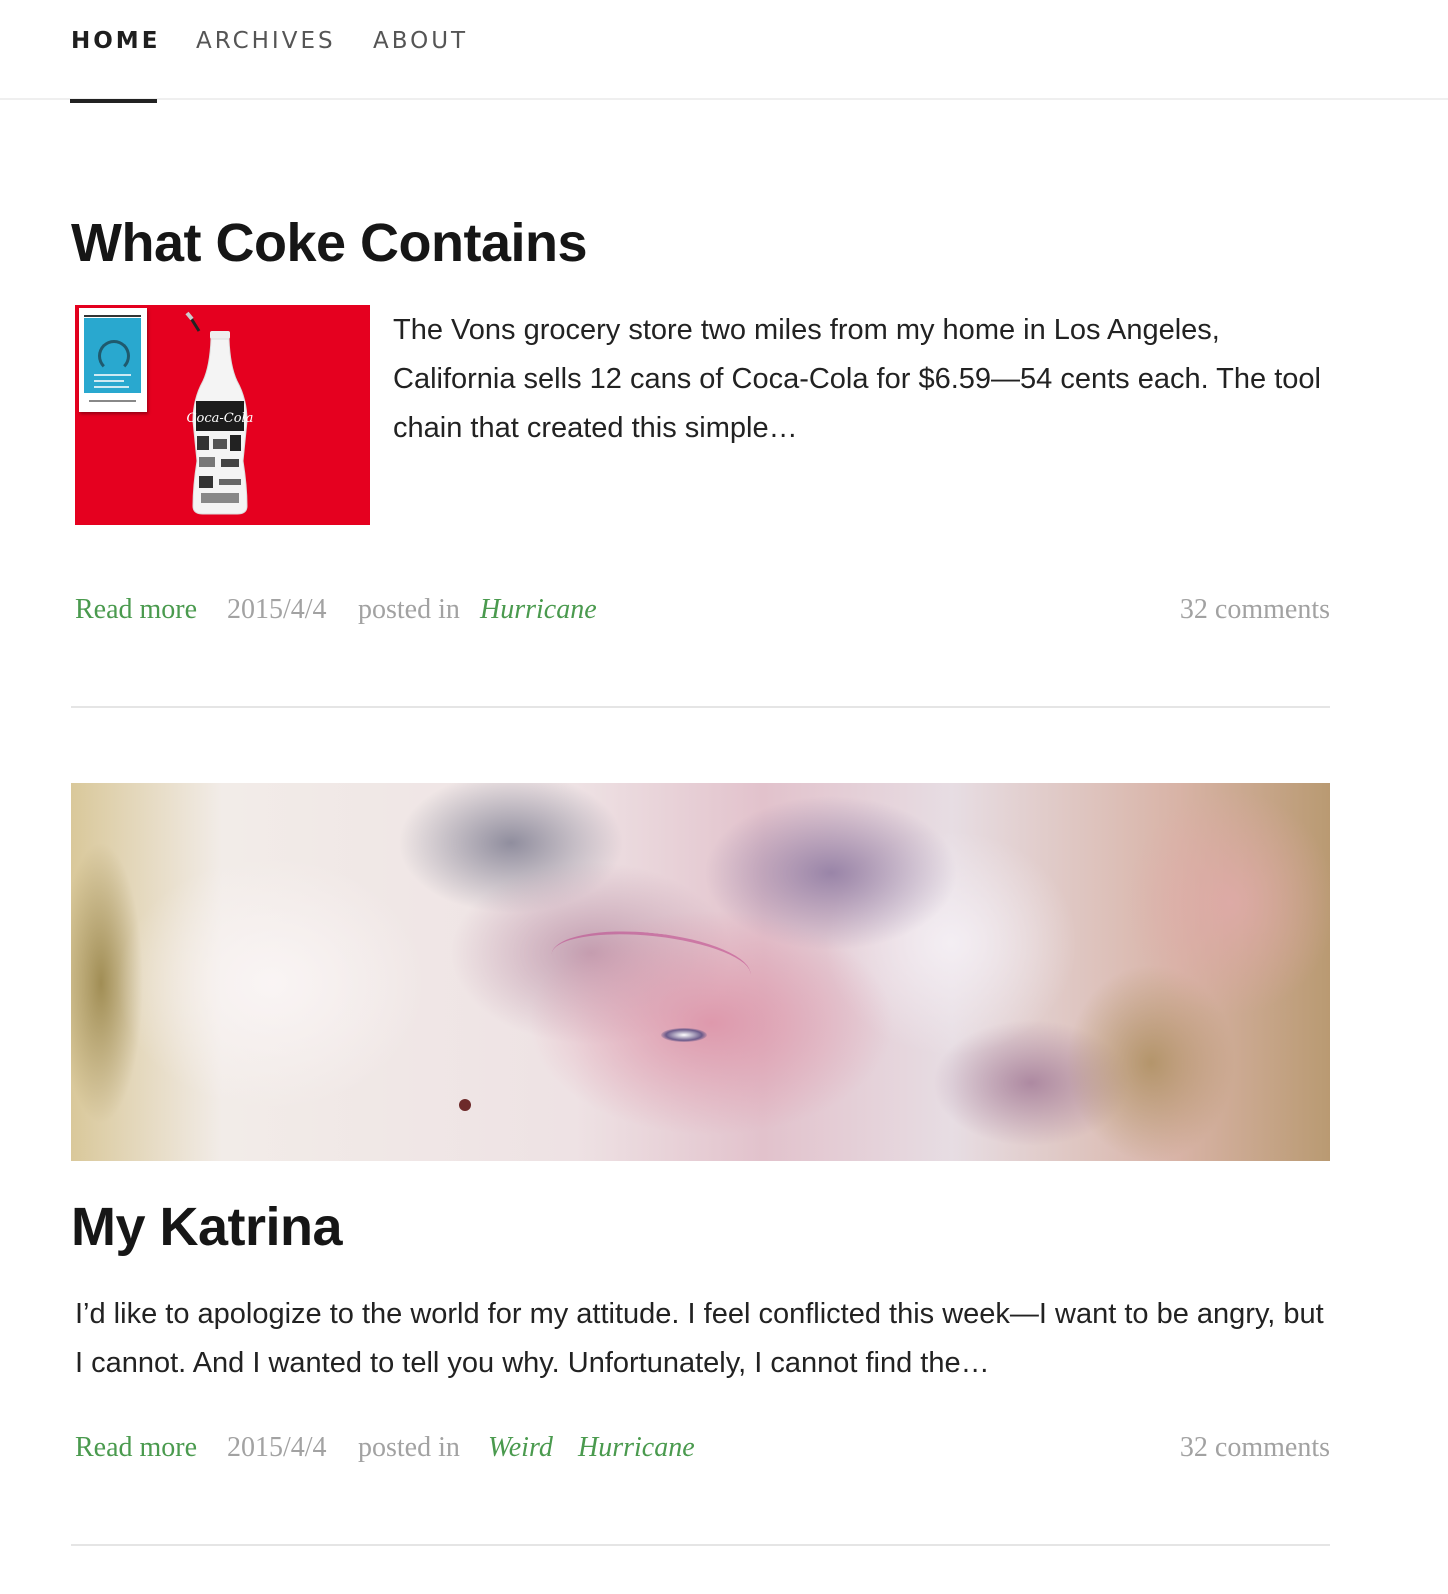 The height and width of the screenshot is (1594, 1448). What do you see at coordinates (724, 51) in the screenshot?
I see `top-navigation: HOME ARCHIVES ABOUT` at bounding box center [724, 51].